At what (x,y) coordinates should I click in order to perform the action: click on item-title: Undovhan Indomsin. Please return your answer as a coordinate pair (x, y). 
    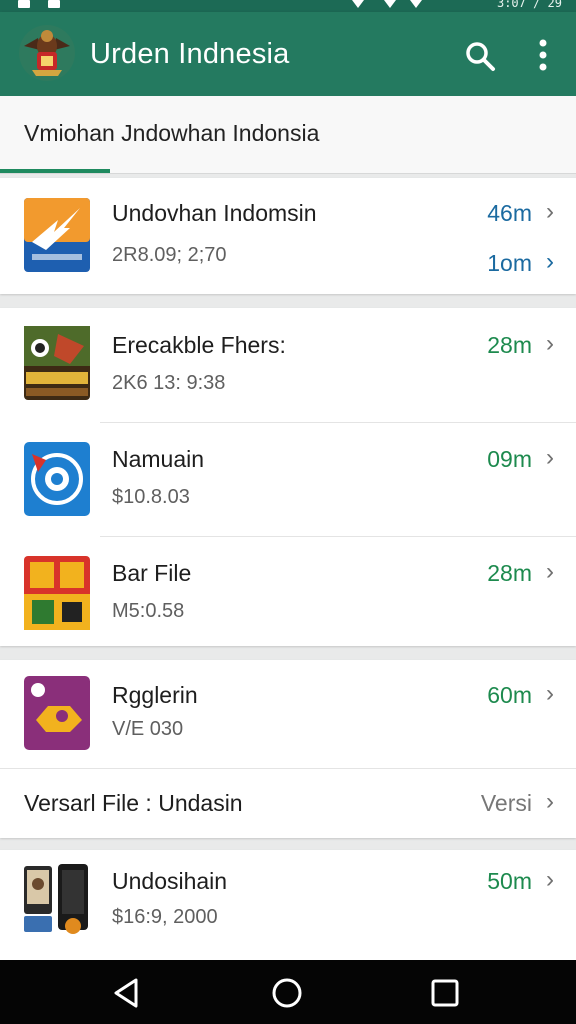
    Looking at the image, I should click on (214, 213).